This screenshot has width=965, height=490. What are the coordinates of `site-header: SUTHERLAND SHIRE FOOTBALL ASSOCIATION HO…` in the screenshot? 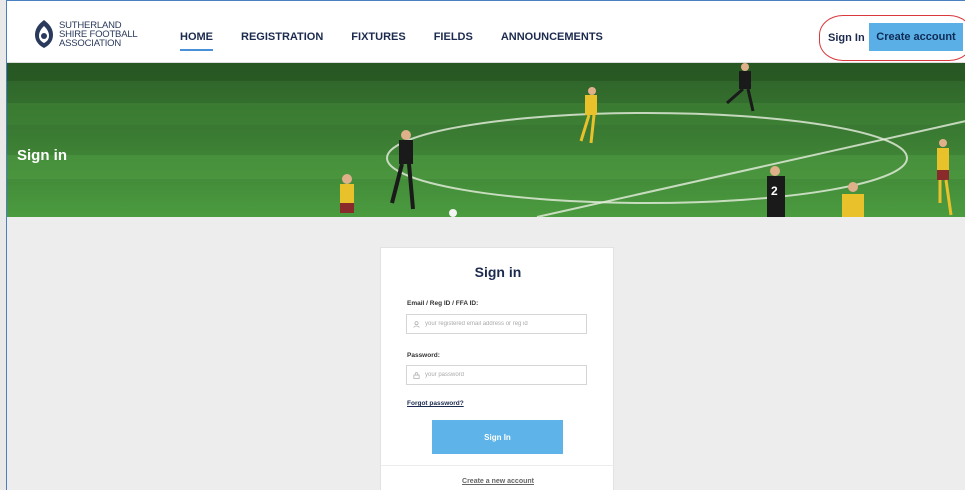 It's located at (486, 32).